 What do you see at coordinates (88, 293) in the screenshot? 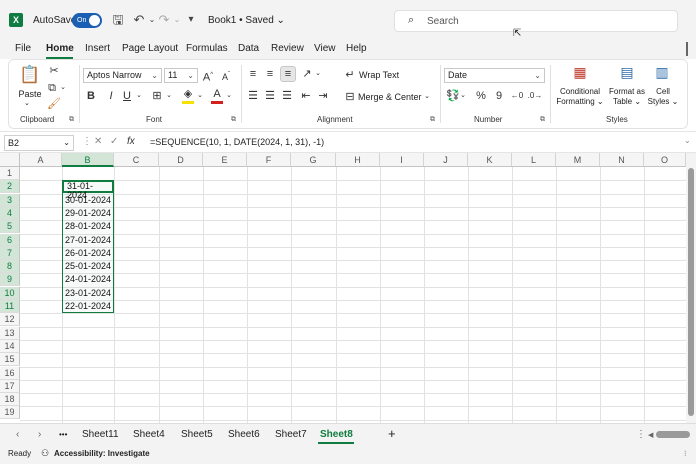
I see `cell-b10: 23-01-2024` at bounding box center [88, 293].